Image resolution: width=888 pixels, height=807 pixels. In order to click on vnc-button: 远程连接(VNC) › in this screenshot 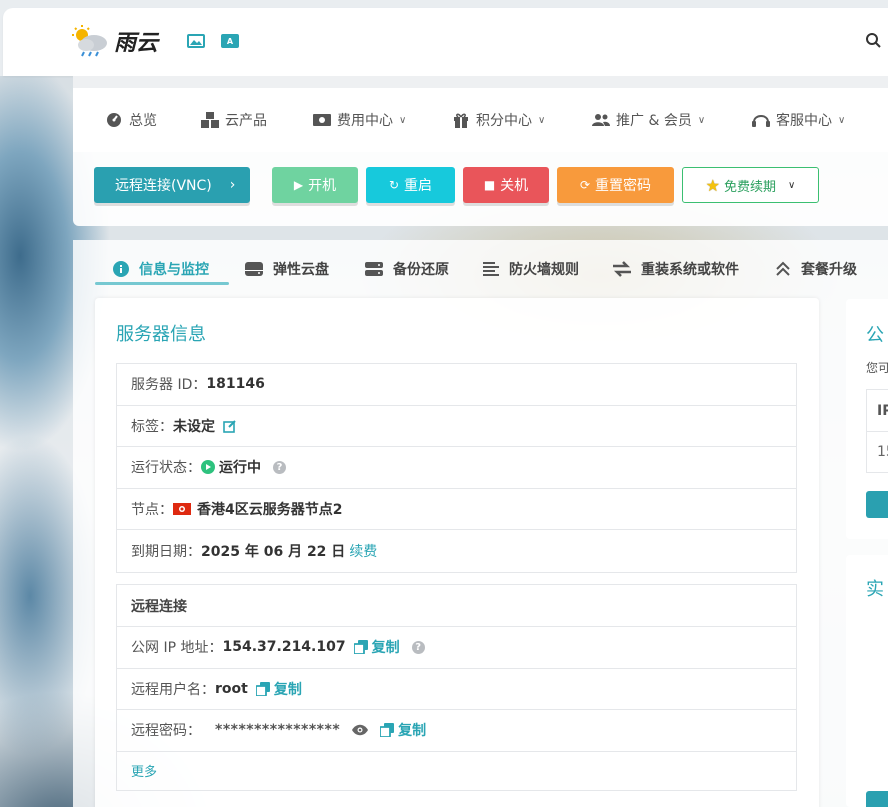, I will do `click(172, 185)`.